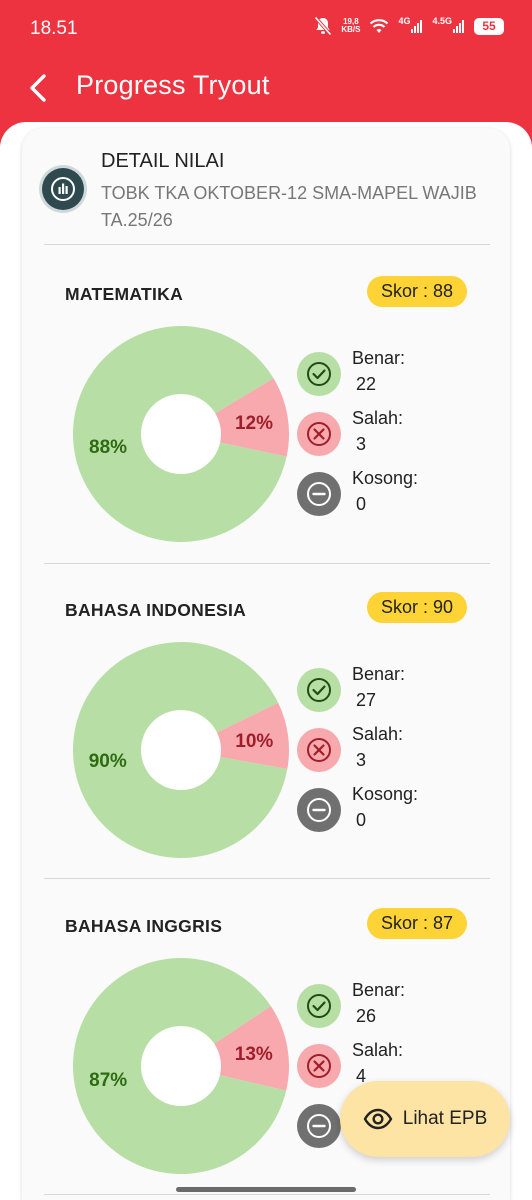 Image resolution: width=532 pixels, height=1200 pixels. I want to click on correct-percent-label: 90%, so click(108, 761).